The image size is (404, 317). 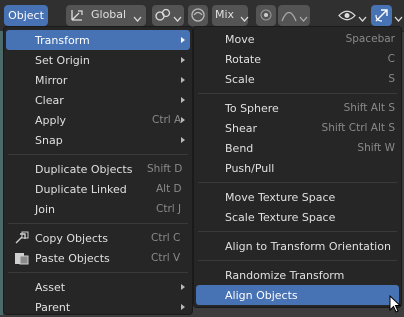 I want to click on pivot-point-dropdown, so click(x=168, y=15).